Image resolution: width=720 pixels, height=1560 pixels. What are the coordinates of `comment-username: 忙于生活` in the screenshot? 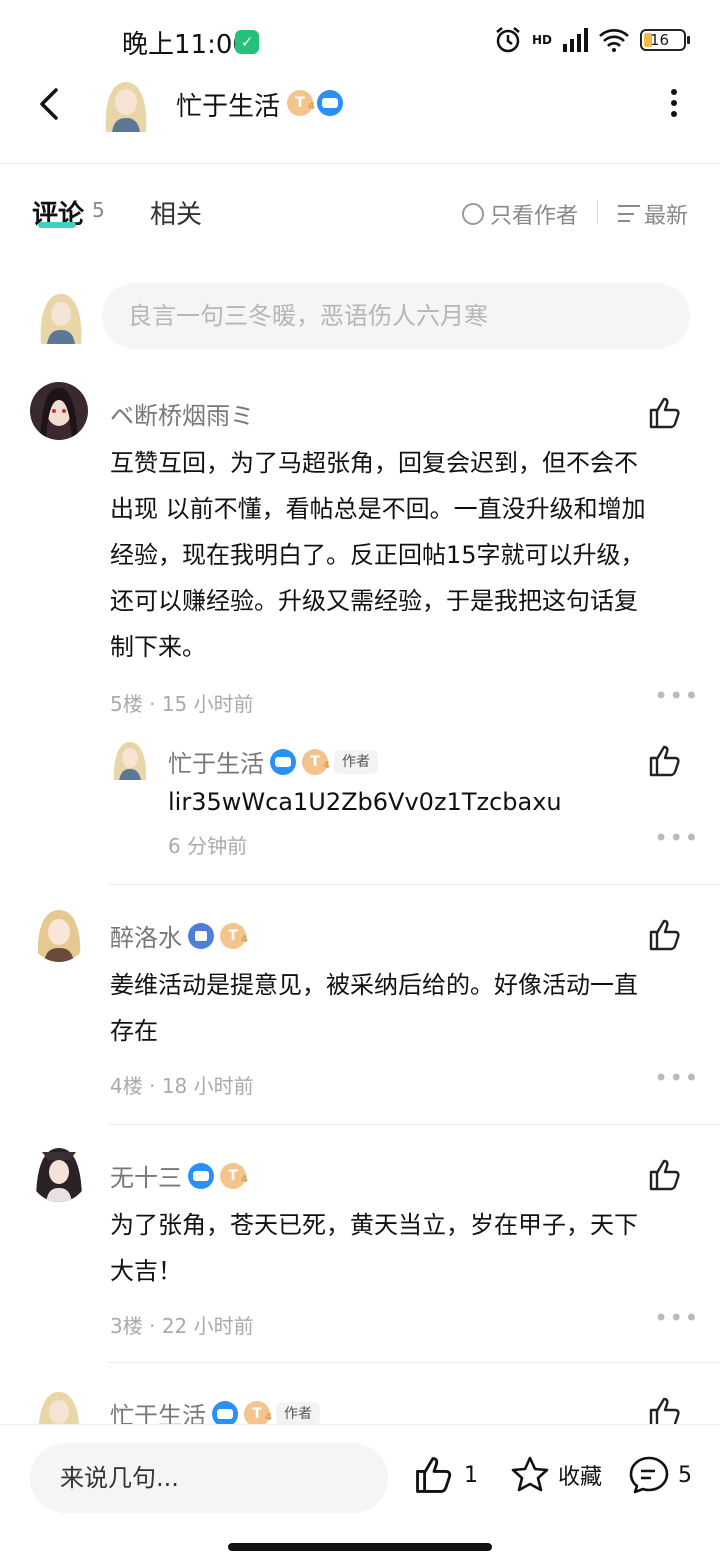 It's located at (158, 1410).